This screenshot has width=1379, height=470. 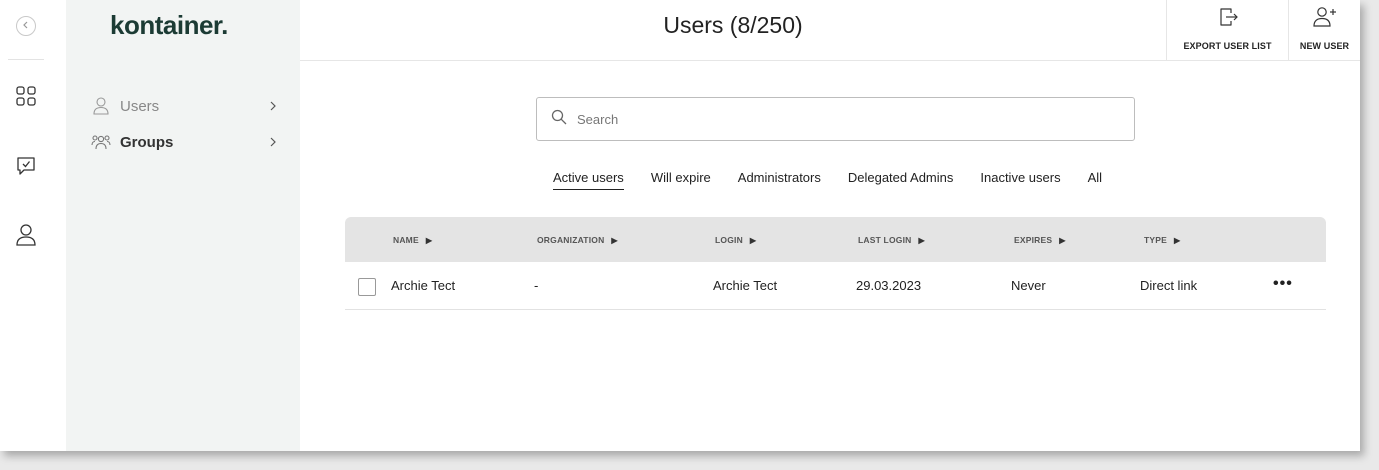 What do you see at coordinates (885, 240) in the screenshot?
I see `column-label: LAST LOGIN` at bounding box center [885, 240].